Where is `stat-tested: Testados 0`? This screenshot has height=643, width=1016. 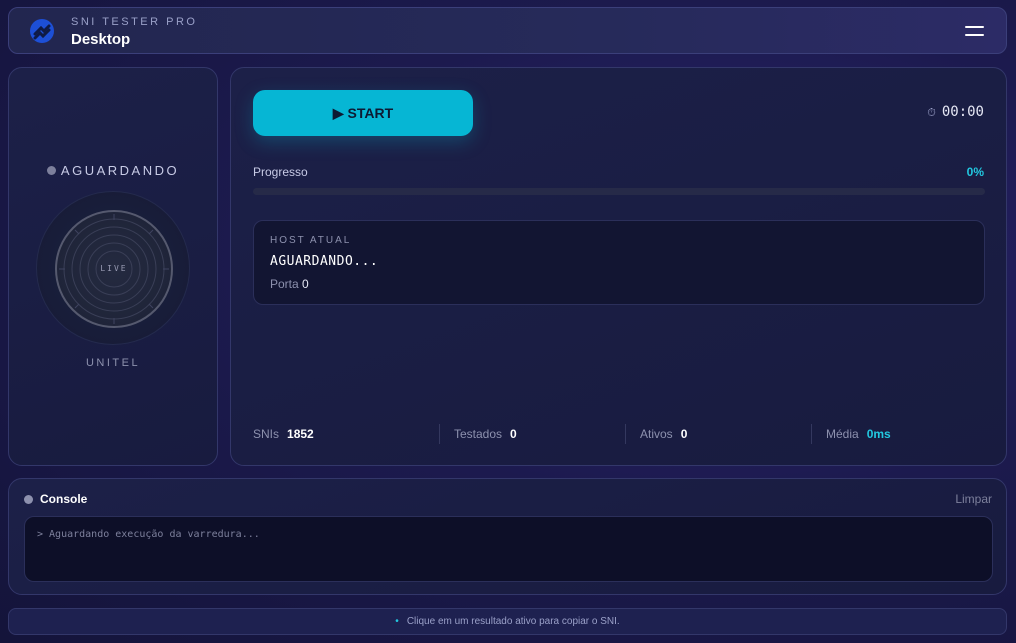
stat-tested: Testados 0 is located at coordinates (478, 434).